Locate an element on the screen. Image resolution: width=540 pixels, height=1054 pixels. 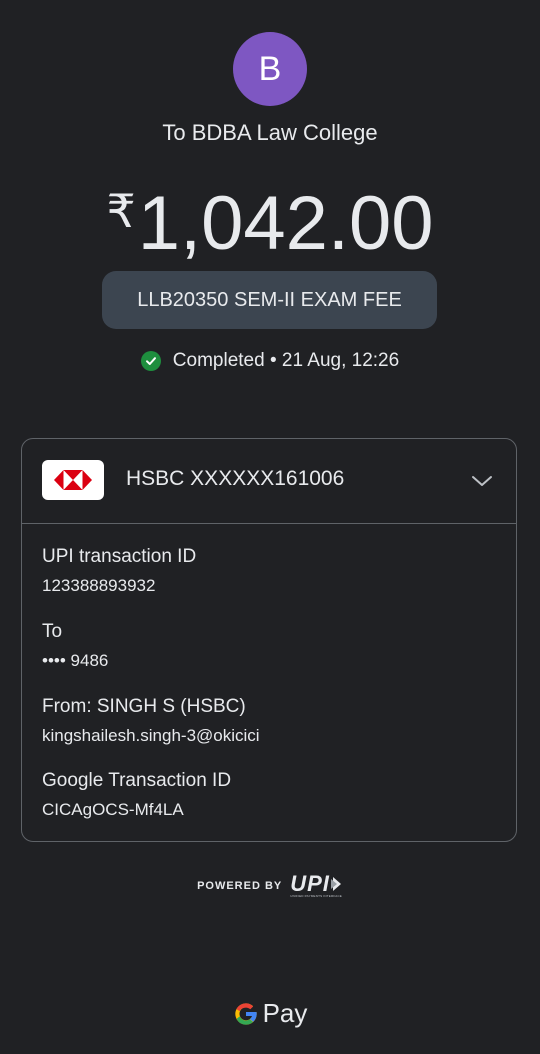
to-account-detail: To •••• 9486 is located at coordinates (75, 646).